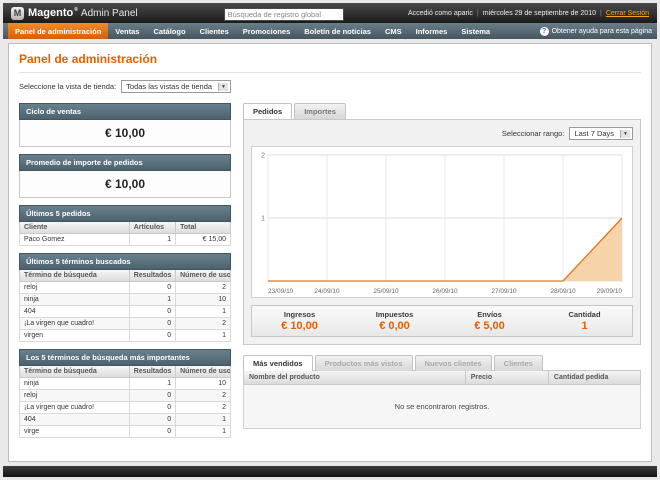 The height and width of the screenshot is (480, 660). Describe the element at coordinates (489, 321) in the screenshot. I see `stat-envios: Envíos € 5,00` at that location.